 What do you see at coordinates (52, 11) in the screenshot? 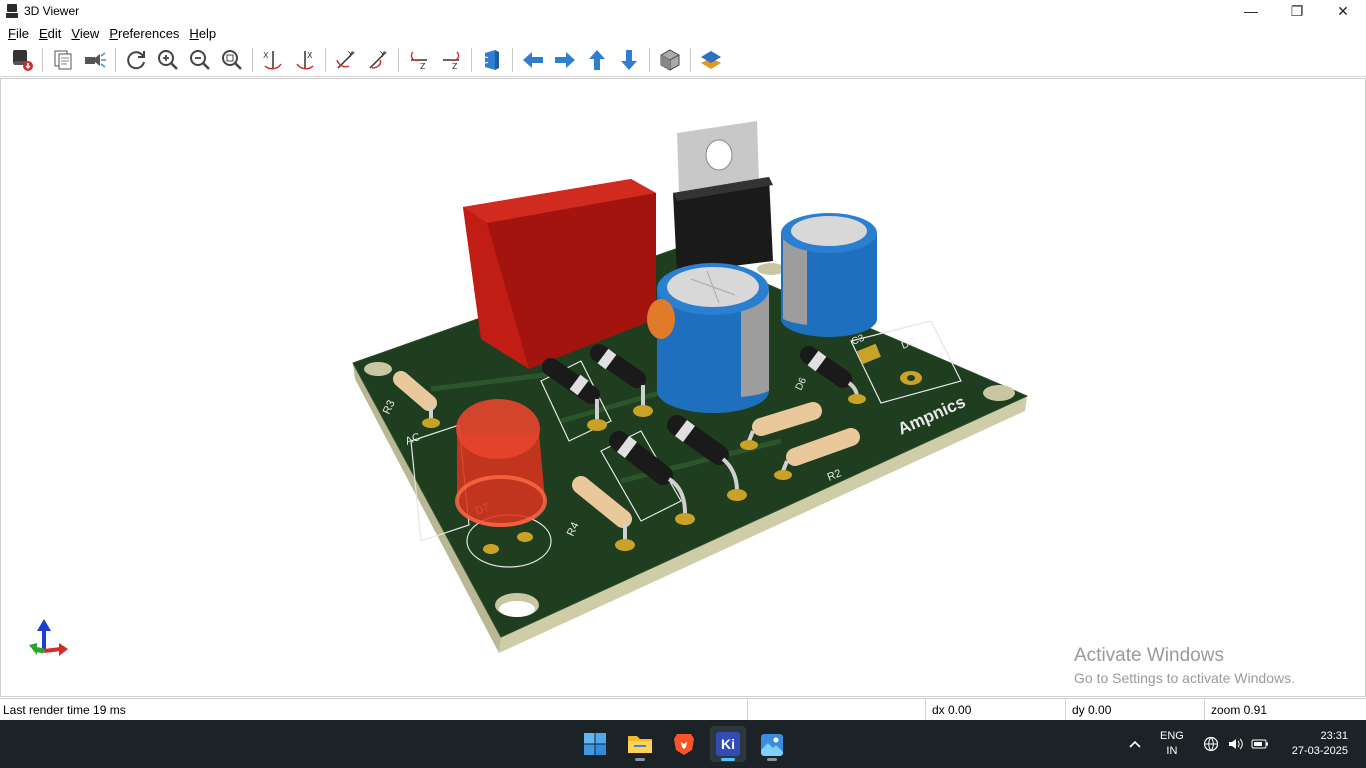
I see `window-title: 3D Viewer` at bounding box center [52, 11].